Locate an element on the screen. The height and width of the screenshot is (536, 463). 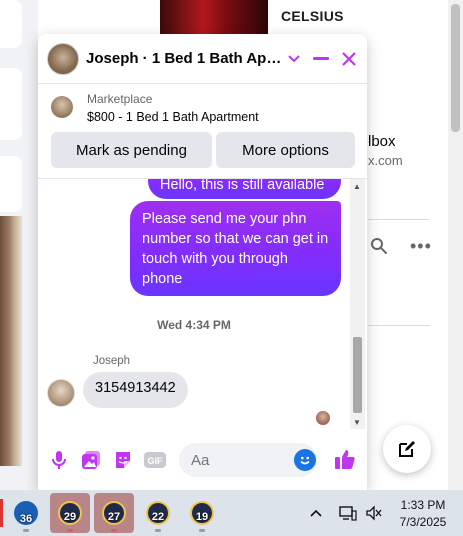
more-options-button: More options is located at coordinates (285, 150).